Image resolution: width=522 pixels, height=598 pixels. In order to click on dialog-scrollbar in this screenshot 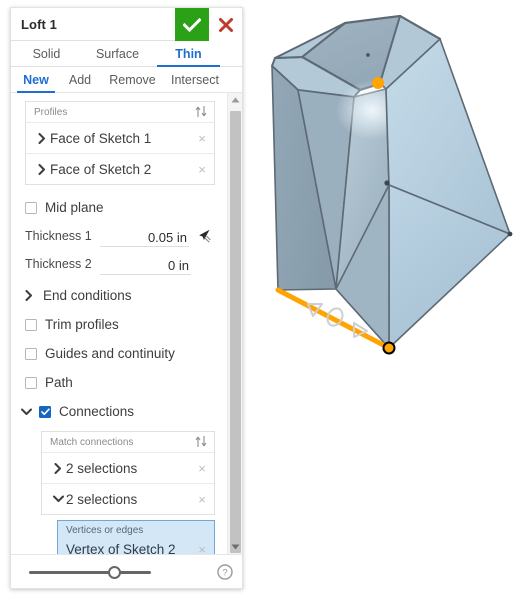, I will do `click(234, 323)`.